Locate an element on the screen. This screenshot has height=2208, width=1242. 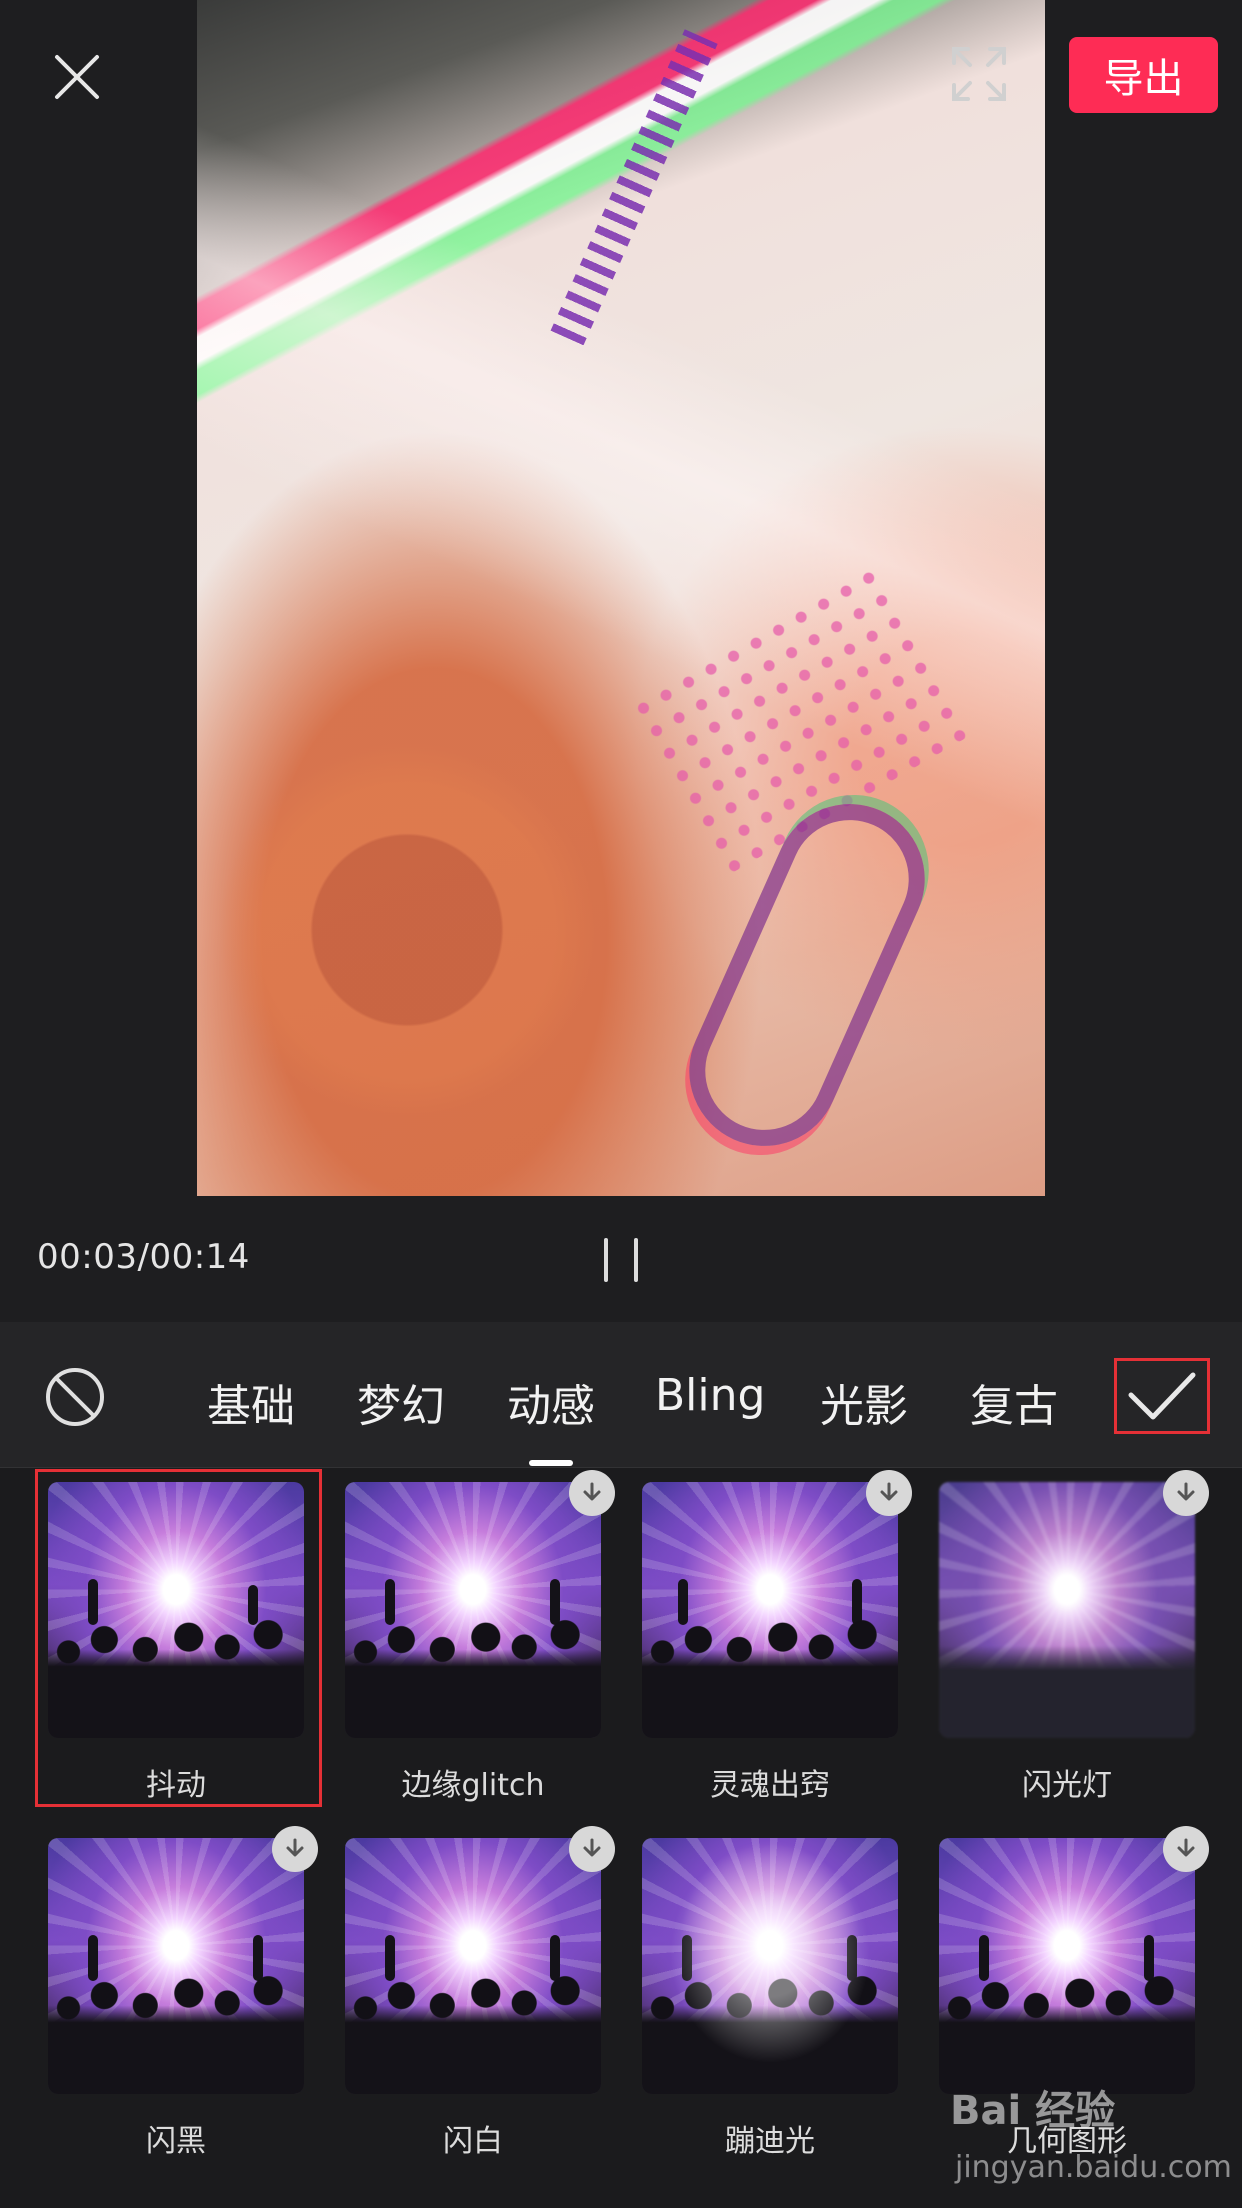
checkmark-icon is located at coordinates (1162, 1396).